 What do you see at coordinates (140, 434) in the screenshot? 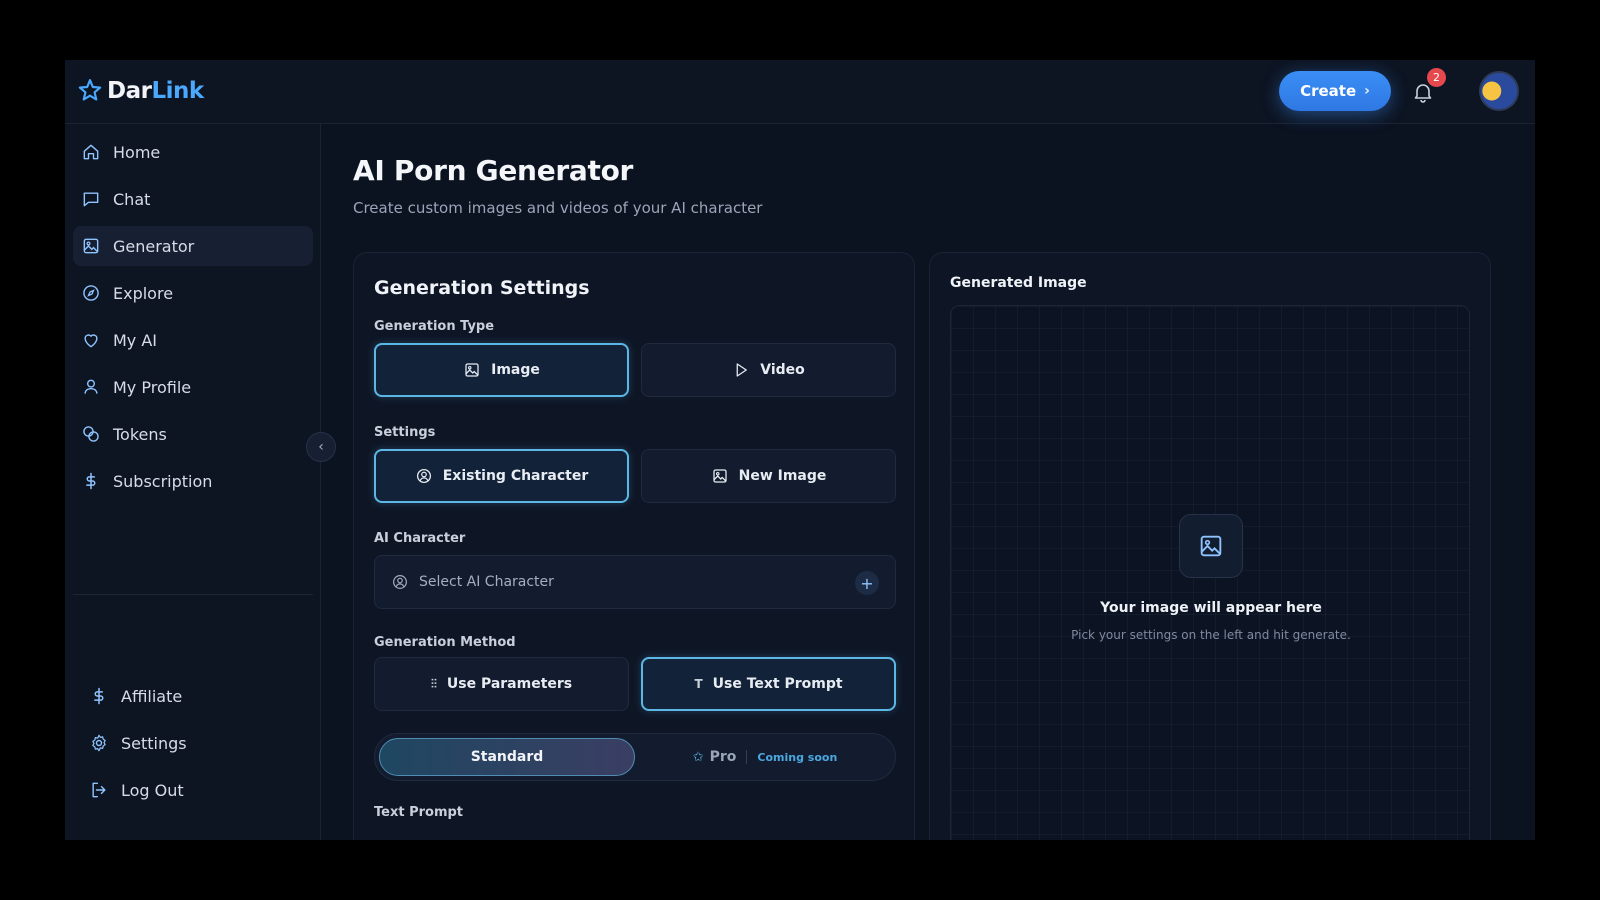
I see `sidebar-item-label: Tokens` at bounding box center [140, 434].